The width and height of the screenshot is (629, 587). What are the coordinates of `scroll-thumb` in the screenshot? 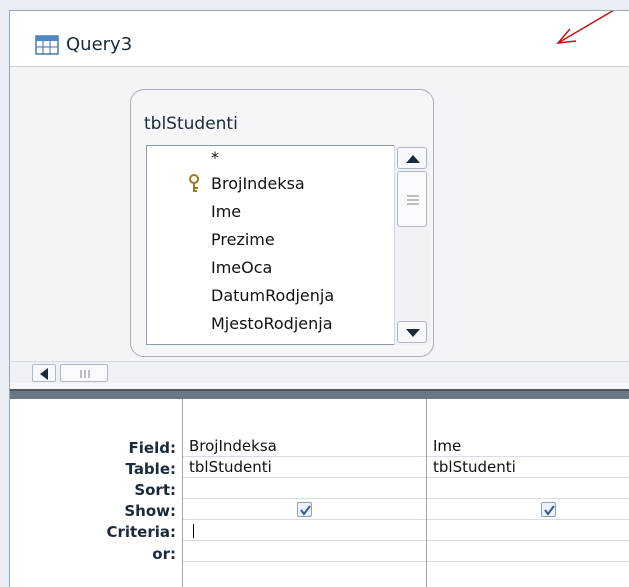 It's located at (412, 199).